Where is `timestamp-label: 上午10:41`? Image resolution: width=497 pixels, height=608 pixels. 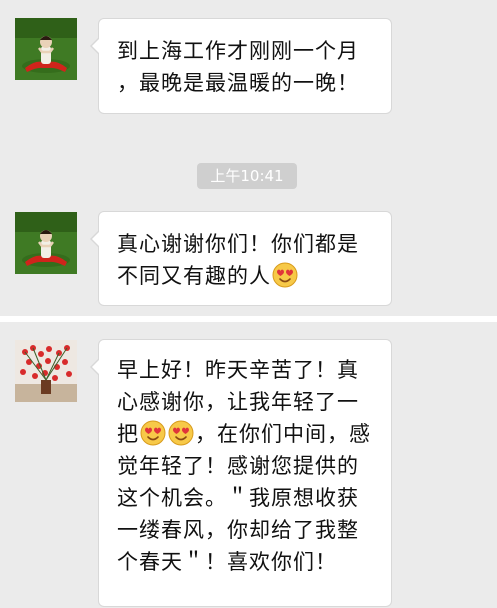
timestamp-label: 上午10:41 is located at coordinates (247, 176).